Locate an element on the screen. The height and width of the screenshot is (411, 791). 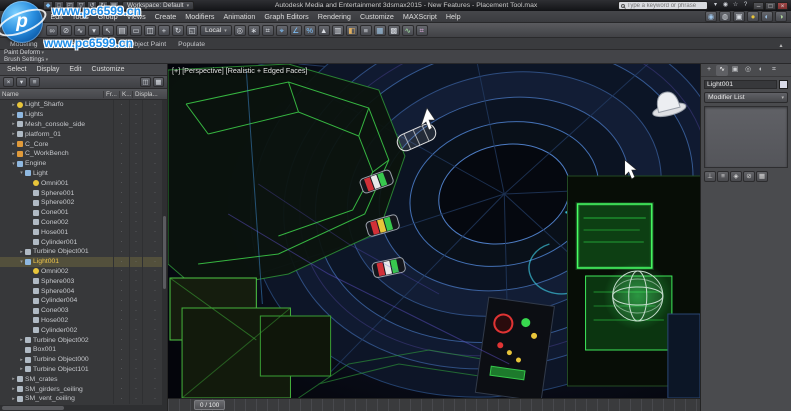
scene-explorer-row: ▸ Turbine Object000 is located at coordinates (83, 359).